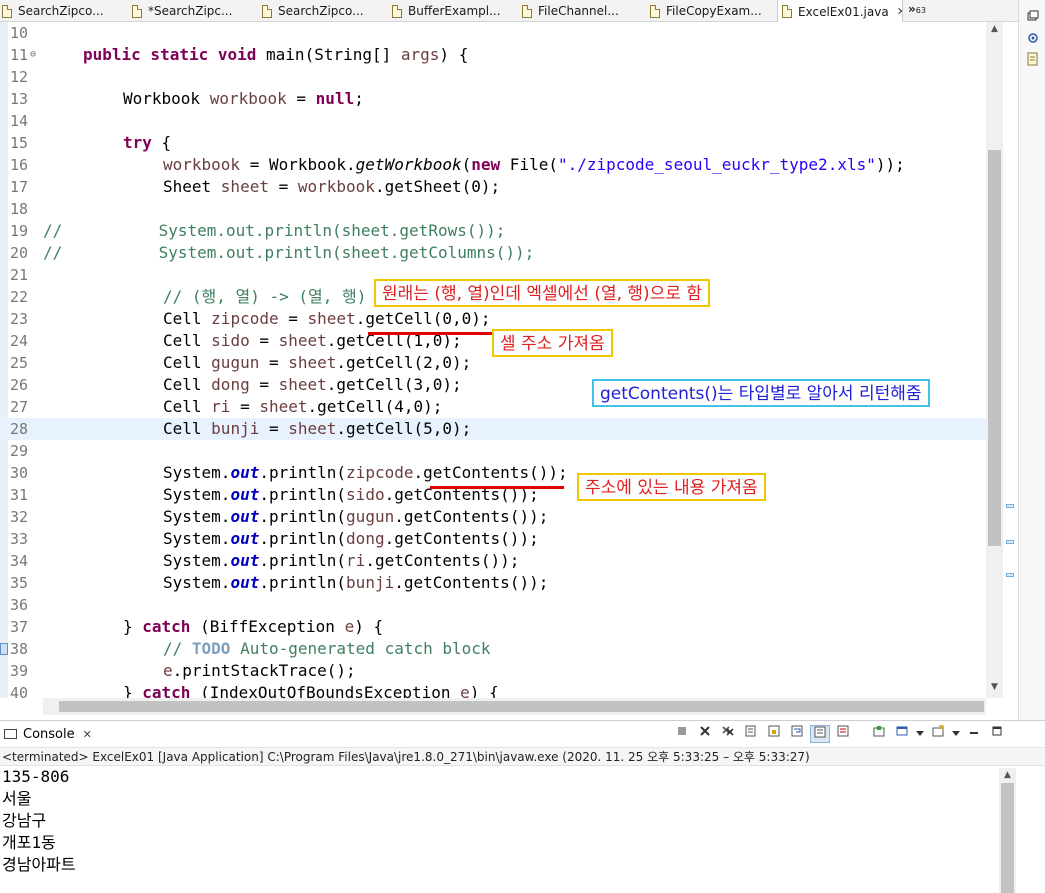 The height and width of the screenshot is (893, 1045). Describe the element at coordinates (19, 473) in the screenshot. I see `line-number: 30` at that location.